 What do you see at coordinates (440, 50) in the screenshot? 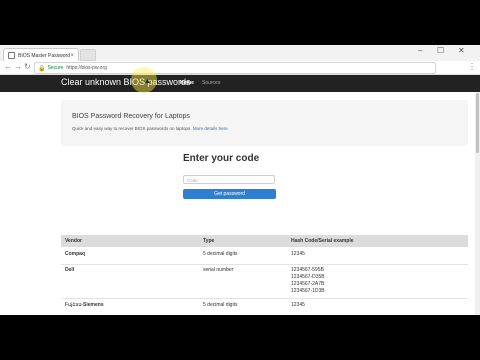
I see `maximize-icon: ☐` at bounding box center [440, 50].